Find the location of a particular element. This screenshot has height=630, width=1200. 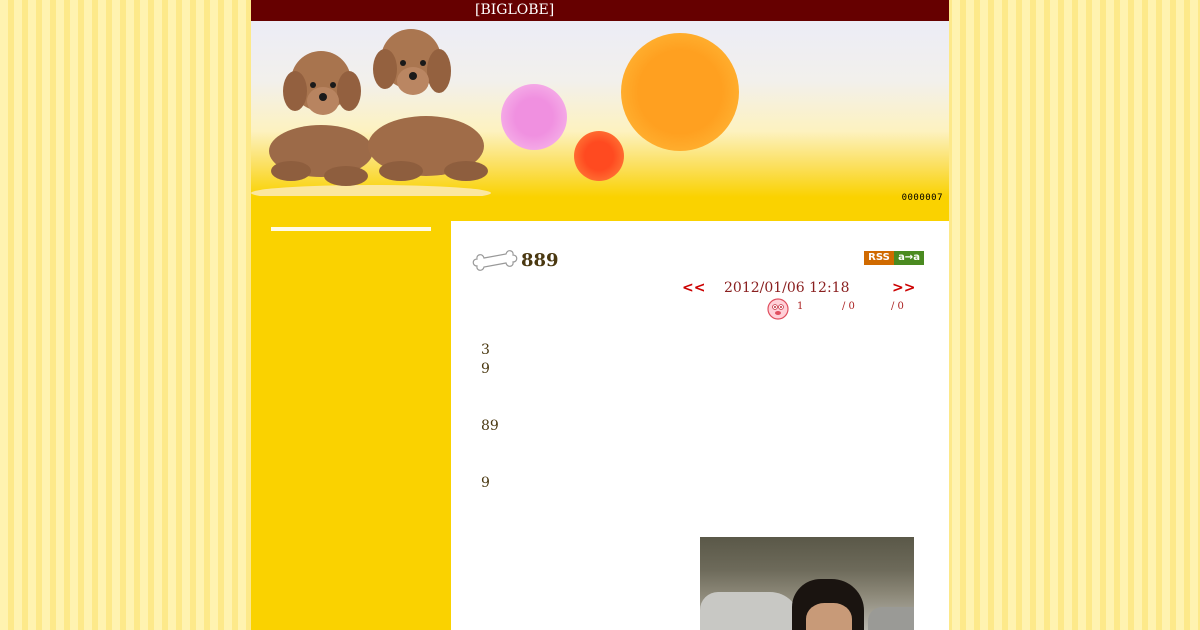

sidebar-divider is located at coordinates (351, 229).